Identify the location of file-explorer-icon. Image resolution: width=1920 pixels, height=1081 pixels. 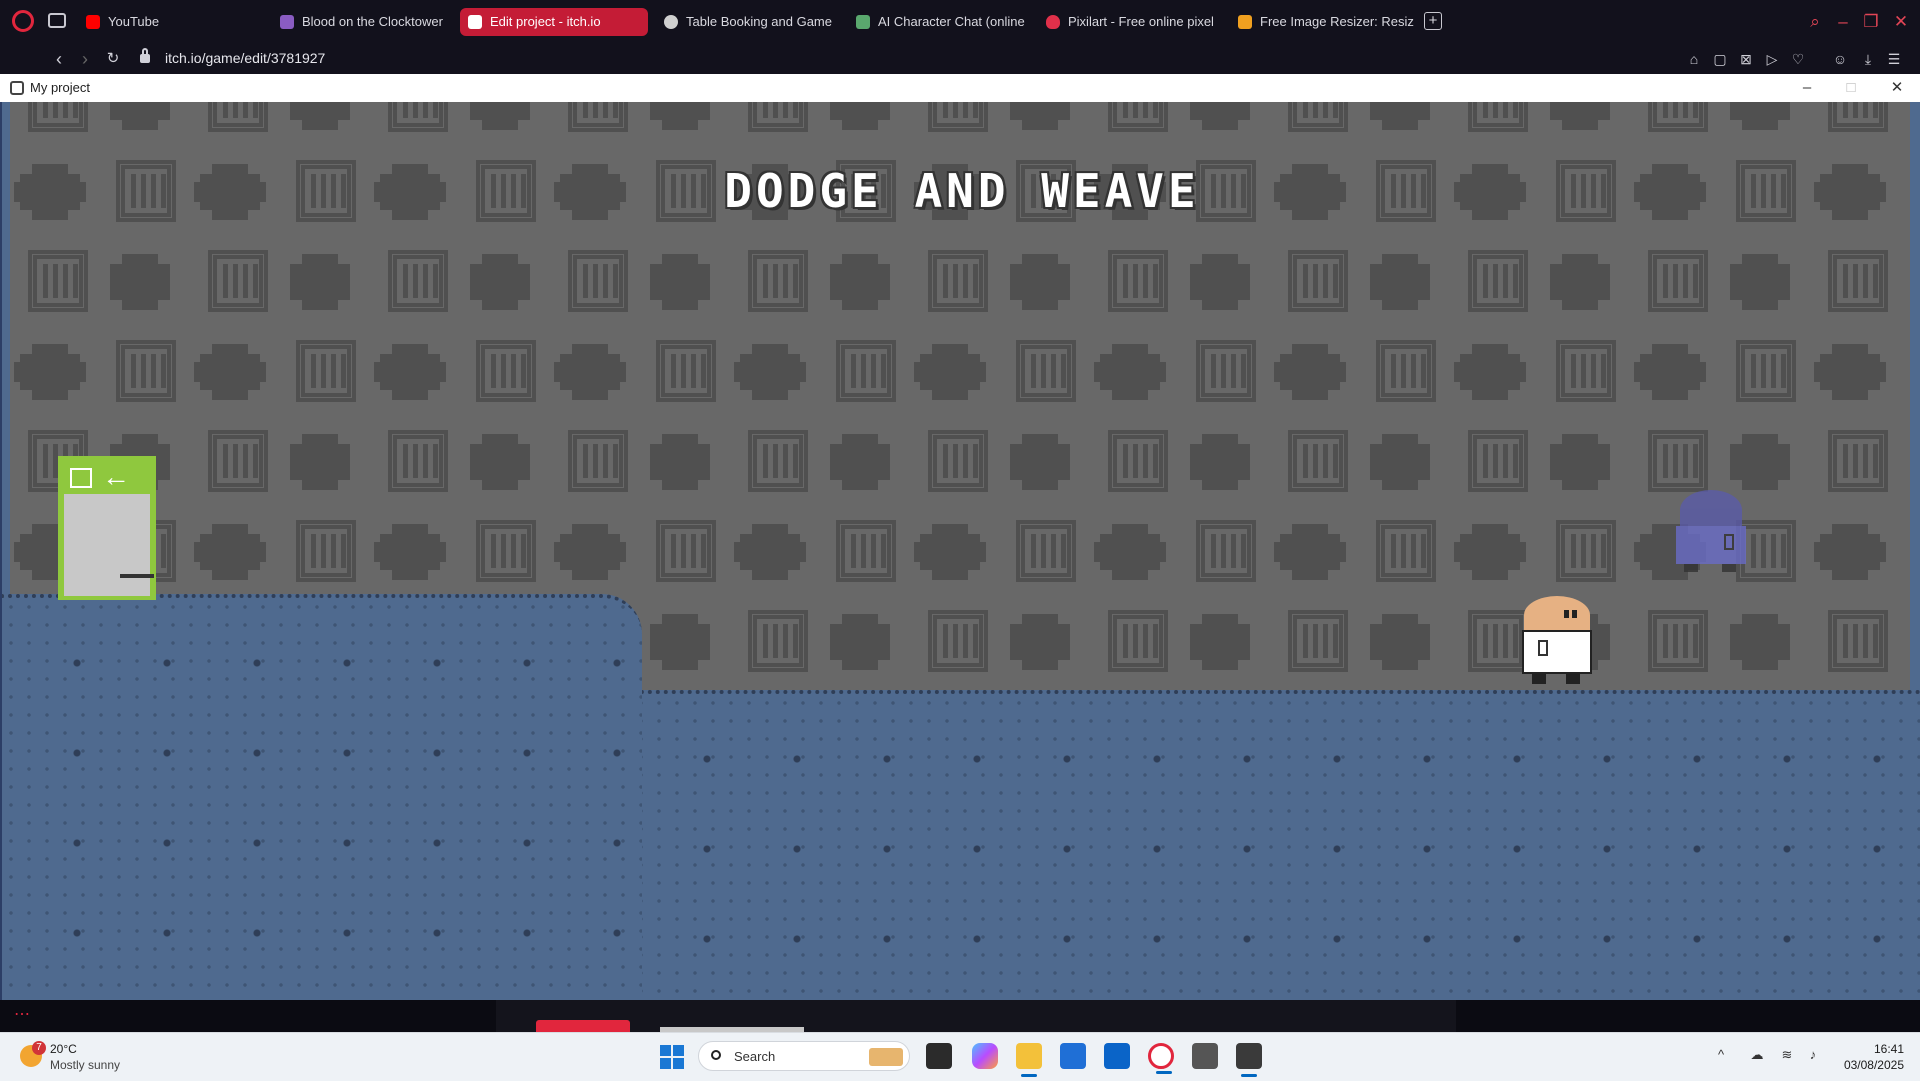
(1029, 1060).